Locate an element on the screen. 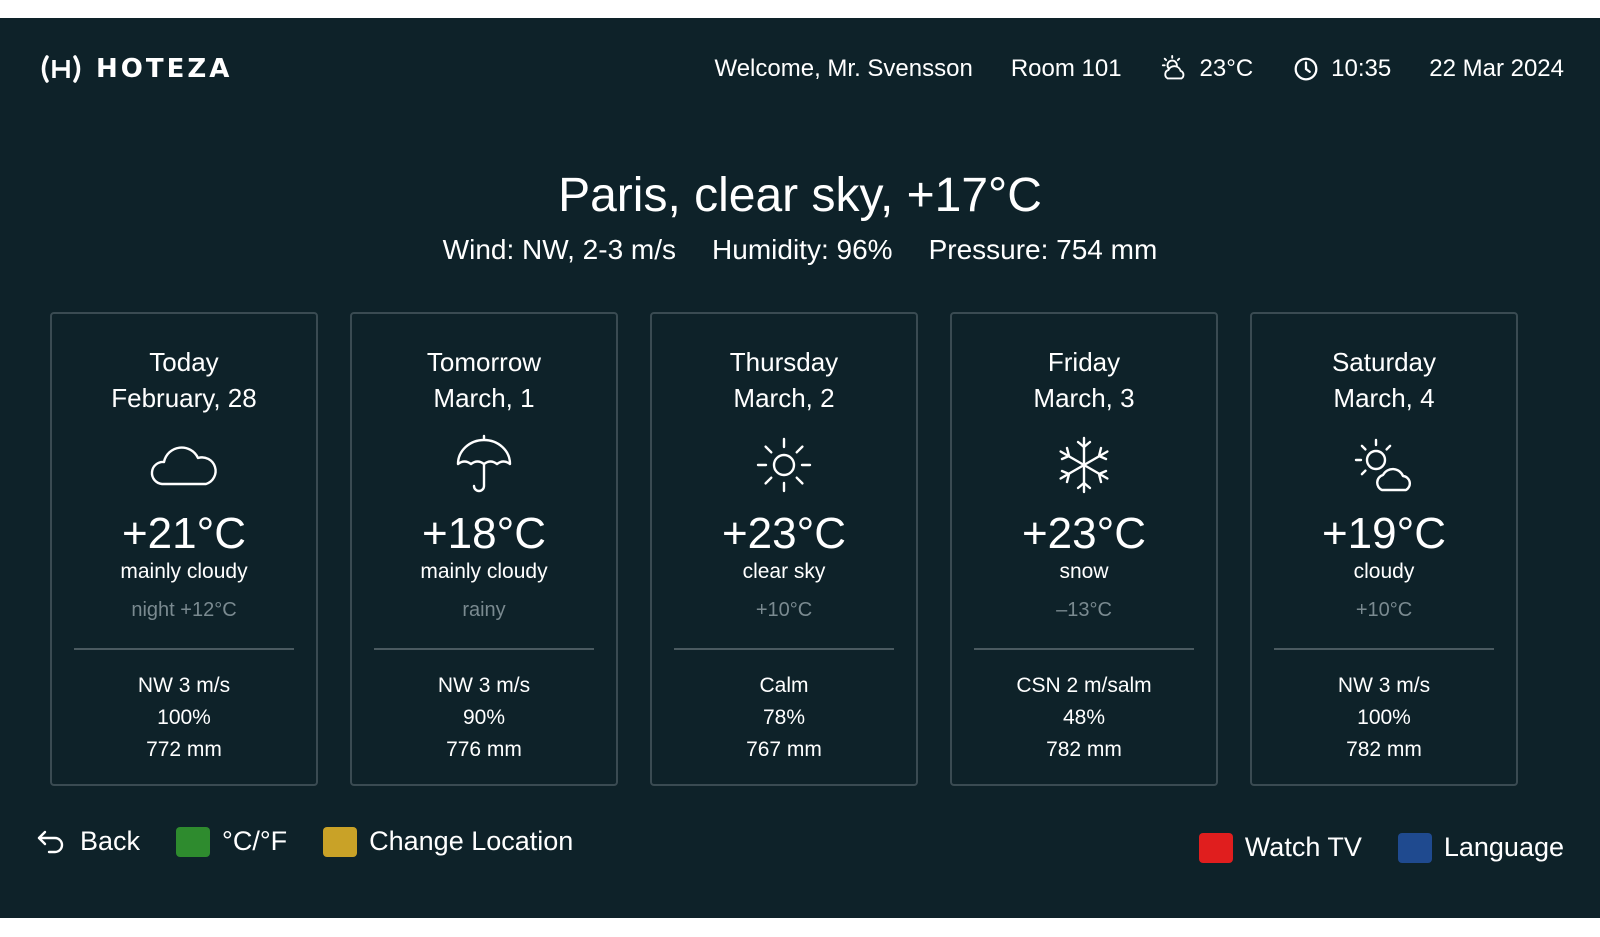 The image size is (1600, 937). current-temperature: 23°C is located at coordinates (1207, 69).